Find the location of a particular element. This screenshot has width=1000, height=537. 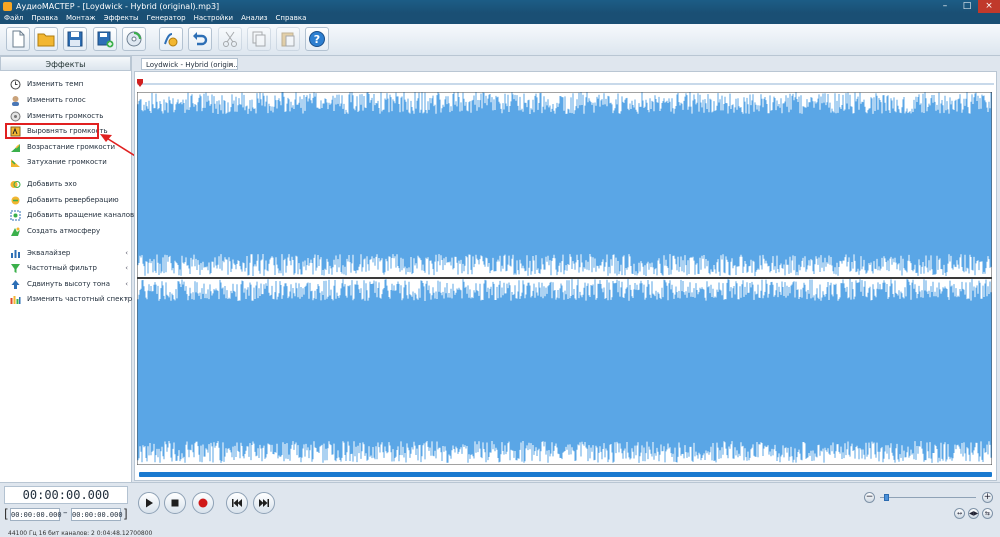

help-button: ? is located at coordinates (317, 39).